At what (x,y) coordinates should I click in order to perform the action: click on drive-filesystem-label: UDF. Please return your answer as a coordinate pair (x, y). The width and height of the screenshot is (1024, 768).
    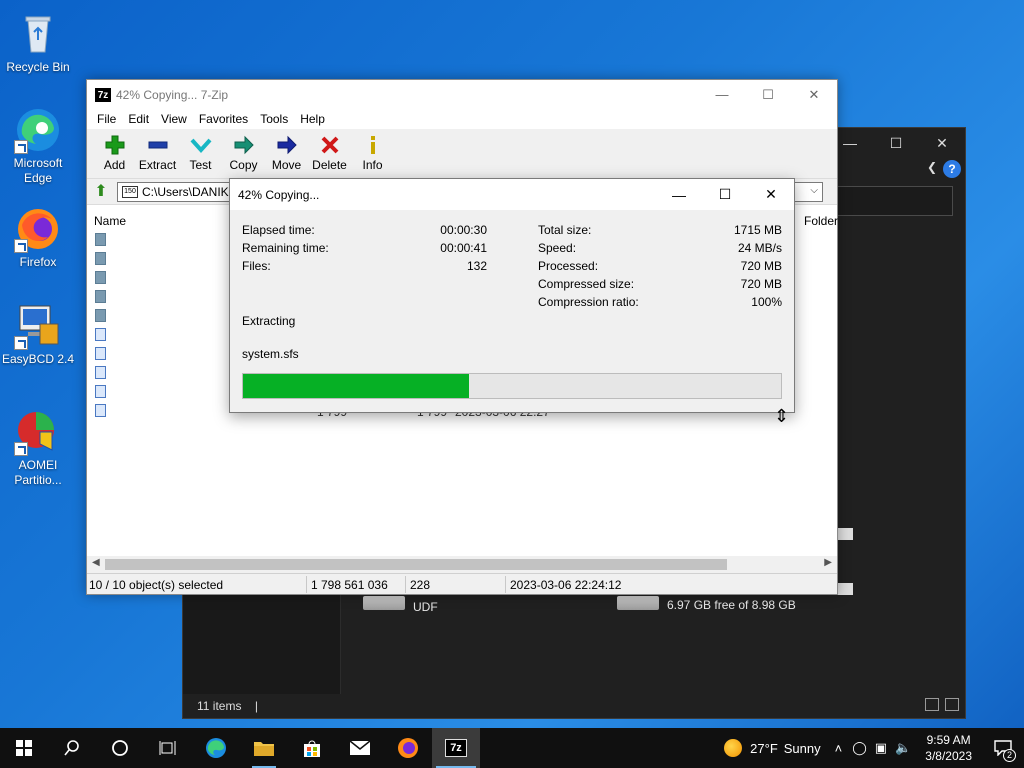
    Looking at the image, I should click on (425, 607).